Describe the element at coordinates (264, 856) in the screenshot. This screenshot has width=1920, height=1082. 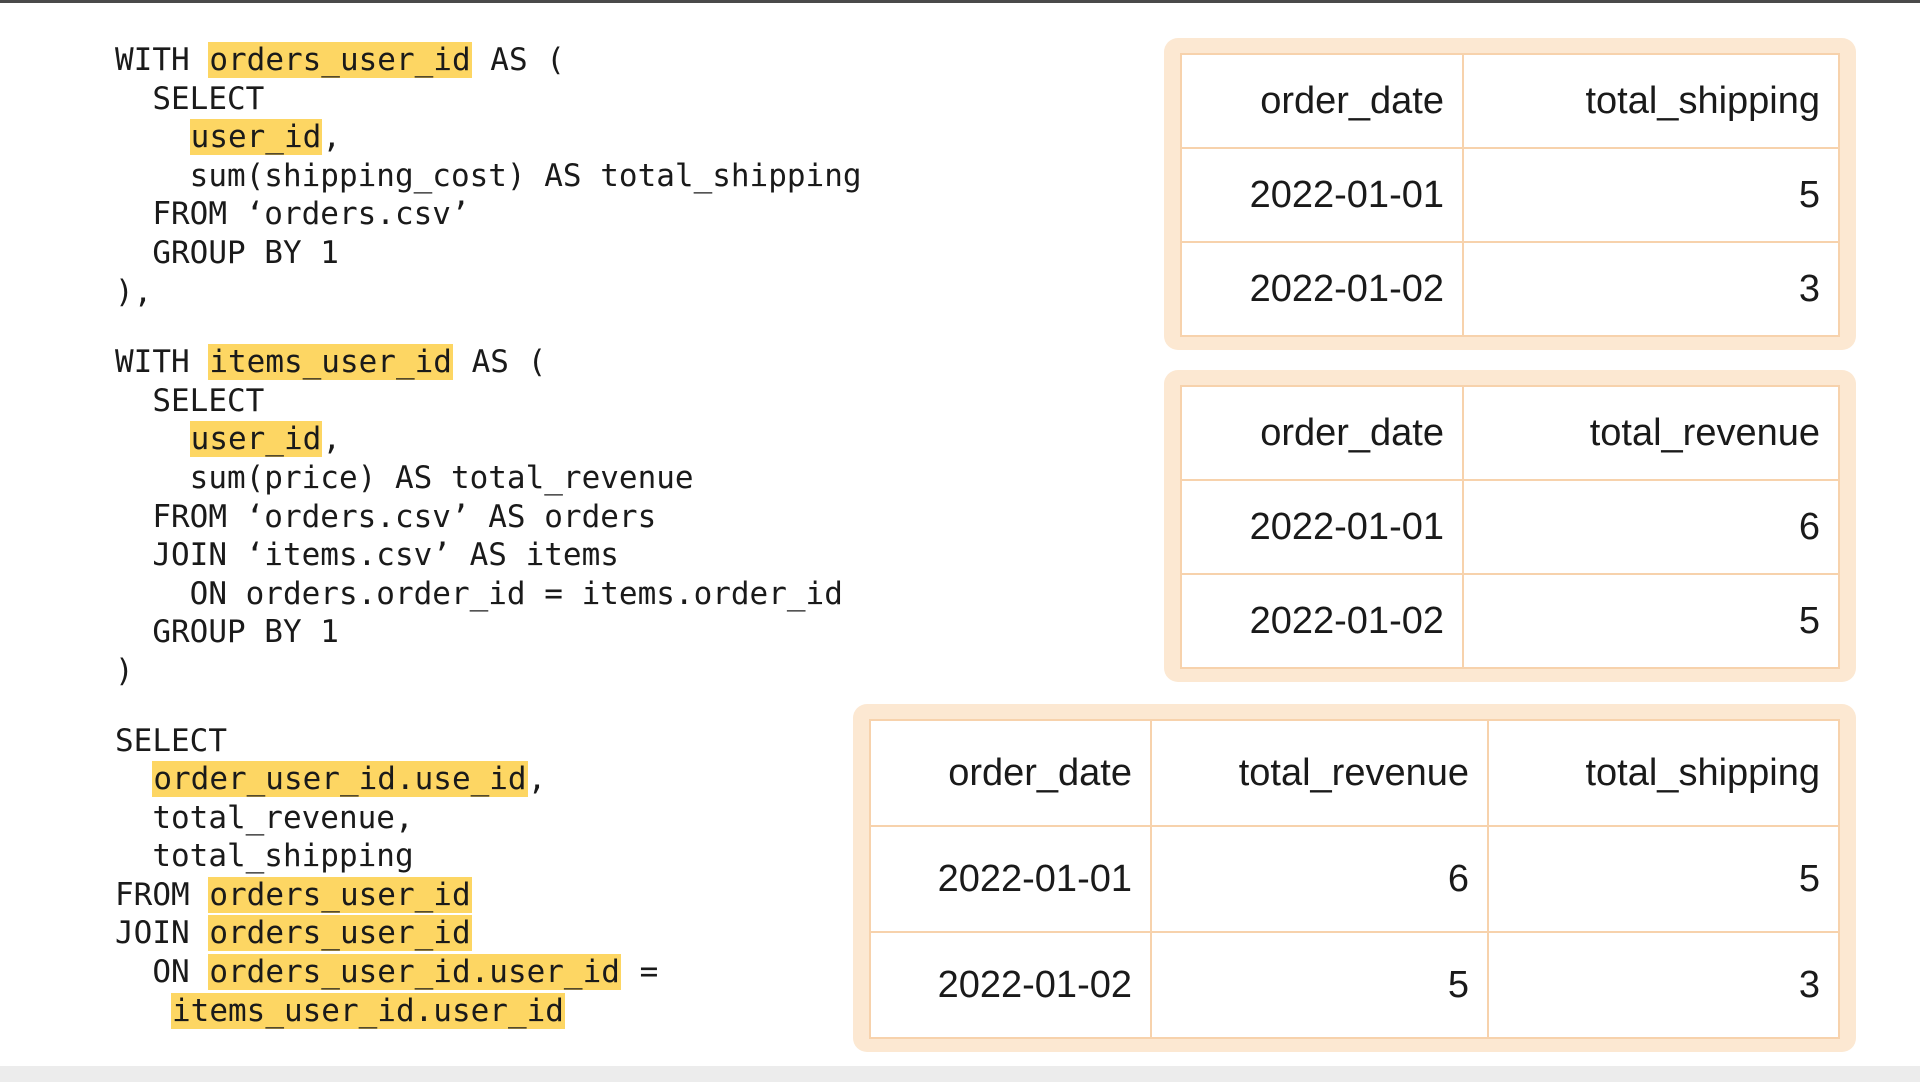
I see `code-line: total_shipping` at that location.